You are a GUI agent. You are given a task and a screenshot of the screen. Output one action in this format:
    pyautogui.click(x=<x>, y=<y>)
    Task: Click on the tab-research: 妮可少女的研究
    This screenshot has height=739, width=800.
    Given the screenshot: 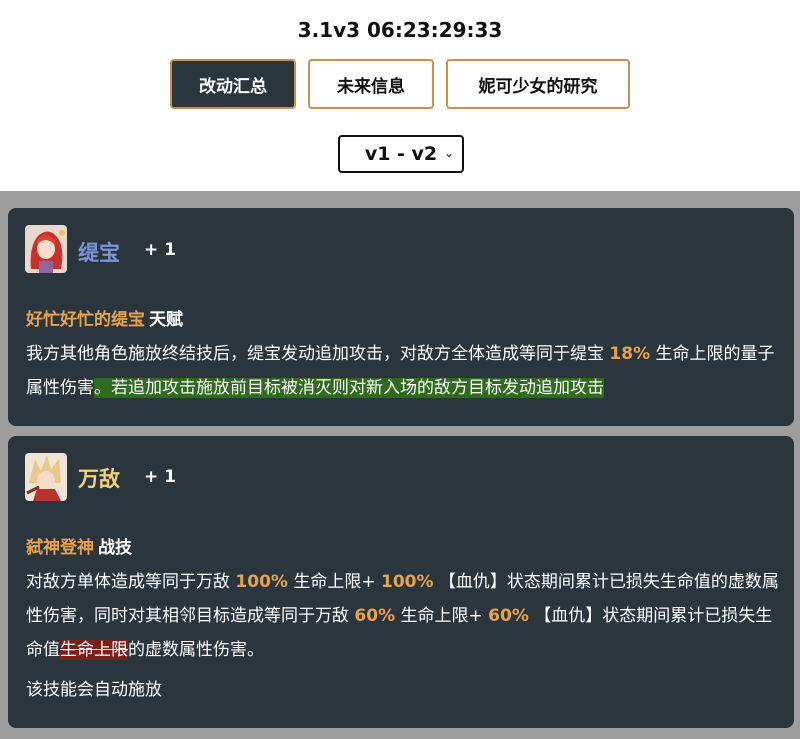 What is the action you would take?
    pyautogui.click(x=538, y=84)
    